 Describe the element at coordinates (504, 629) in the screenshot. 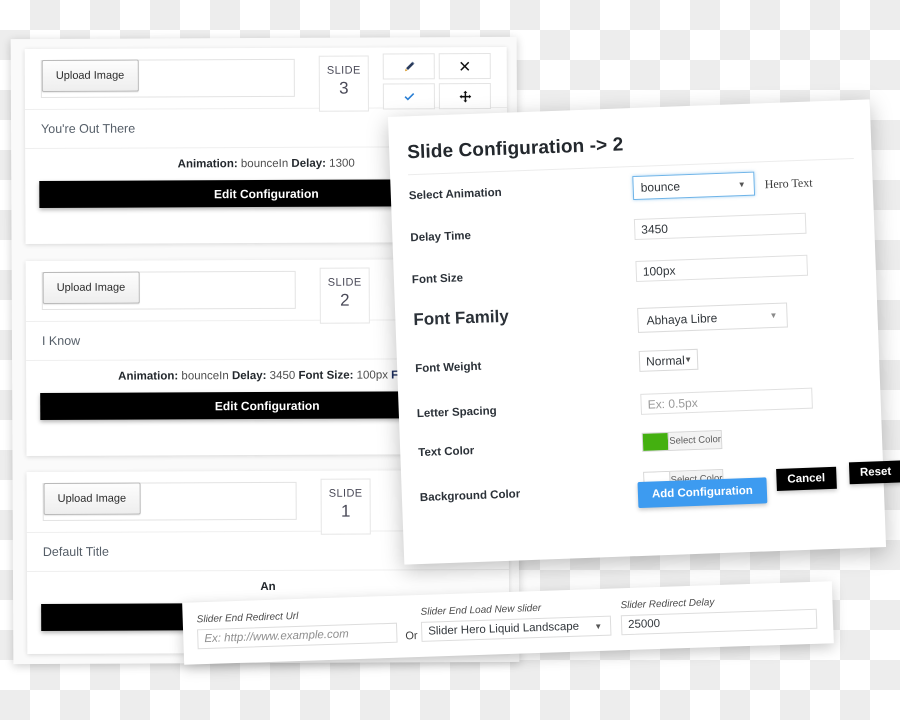

I see `load-new-slider-value: Slider Hero Liquid Landscape` at that location.